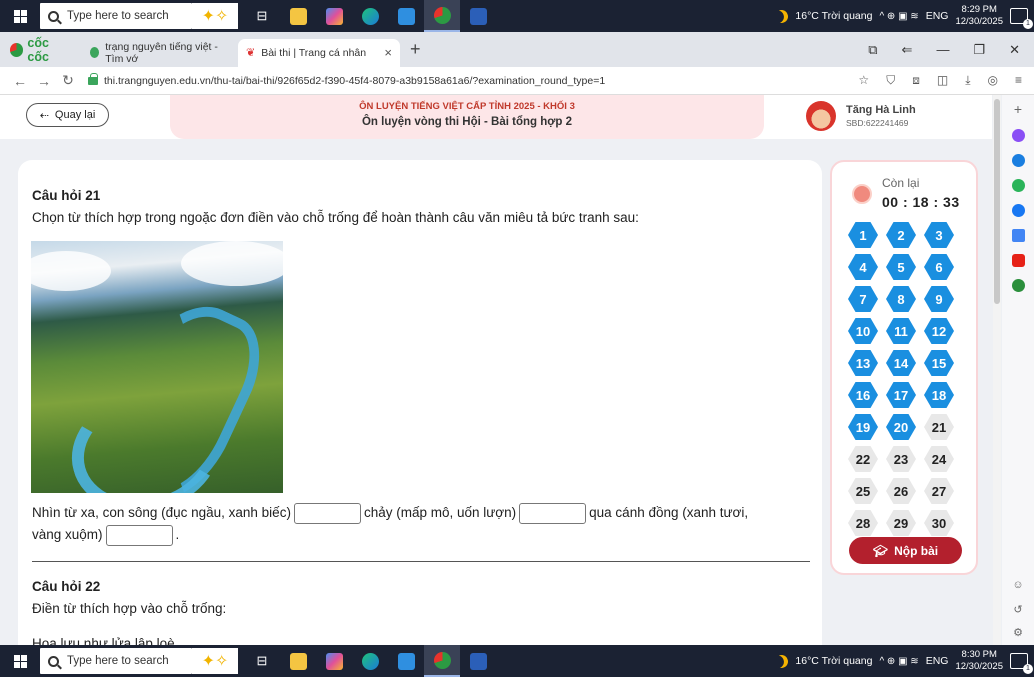 The width and height of the screenshot is (1034, 677). Describe the element at coordinates (979, 661) in the screenshot. I see `taskbar-clock: 8:30 PM 12/30/2025` at that location.